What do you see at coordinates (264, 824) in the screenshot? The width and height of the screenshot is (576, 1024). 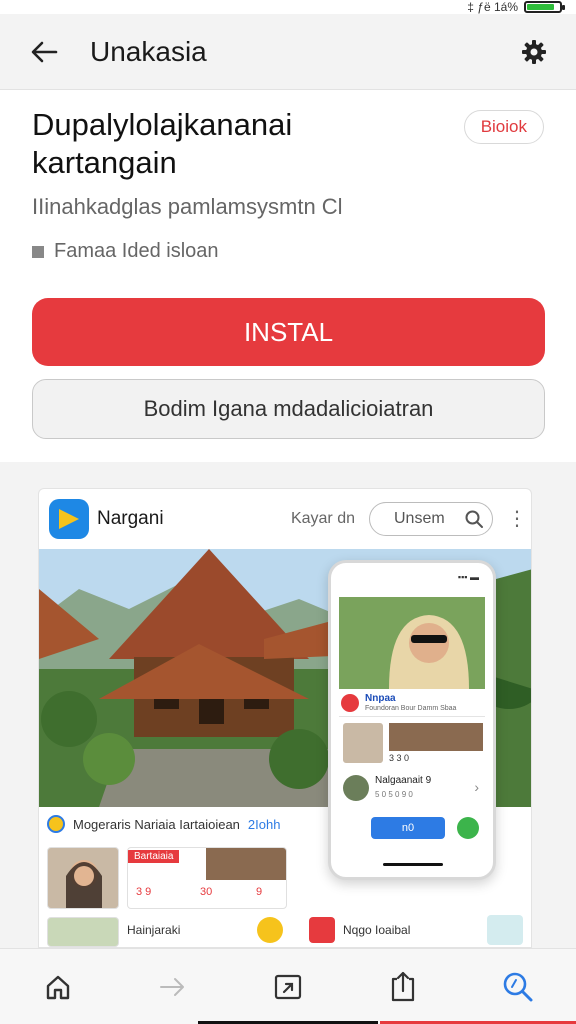 I see `preview-caption-accent: 2Iohh` at bounding box center [264, 824].